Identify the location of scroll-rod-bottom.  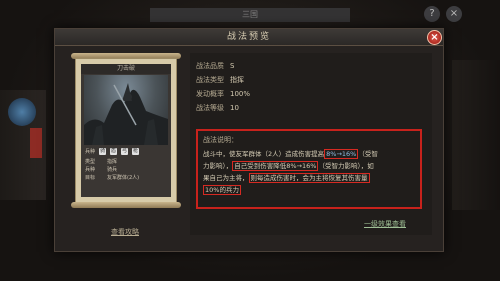
(126, 205).